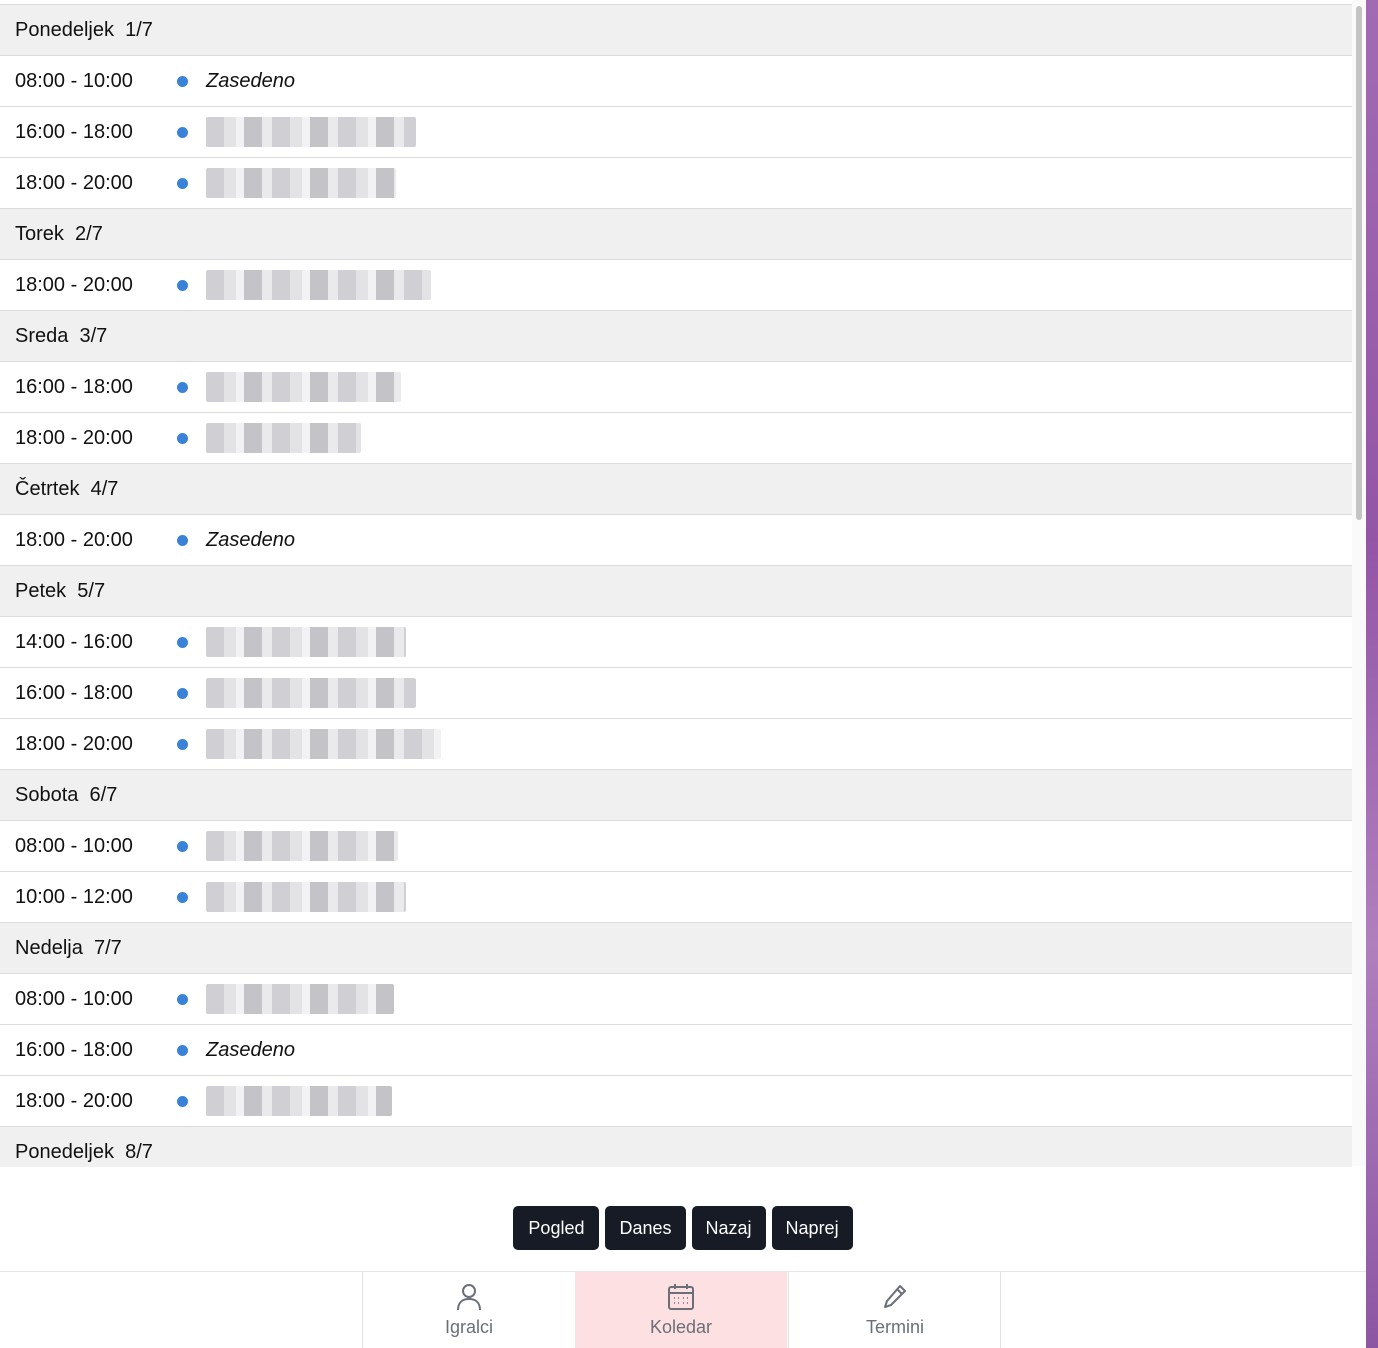 This screenshot has width=1378, height=1348. I want to click on event-row: 16:00 - 18:00 Zasedeno, so click(676, 1050).